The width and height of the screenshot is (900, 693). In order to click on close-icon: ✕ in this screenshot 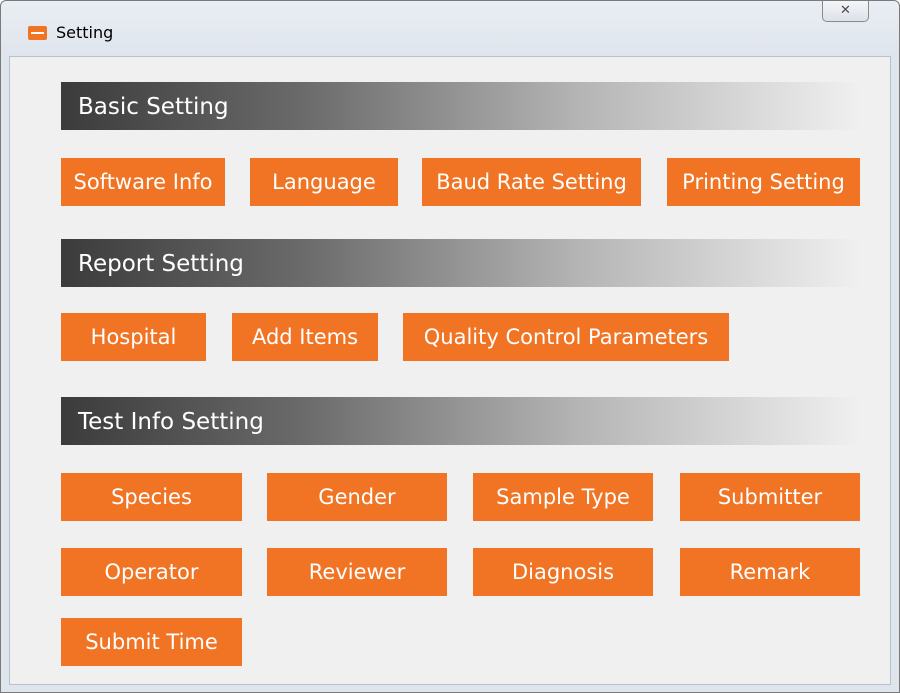, I will do `click(845, 10)`.